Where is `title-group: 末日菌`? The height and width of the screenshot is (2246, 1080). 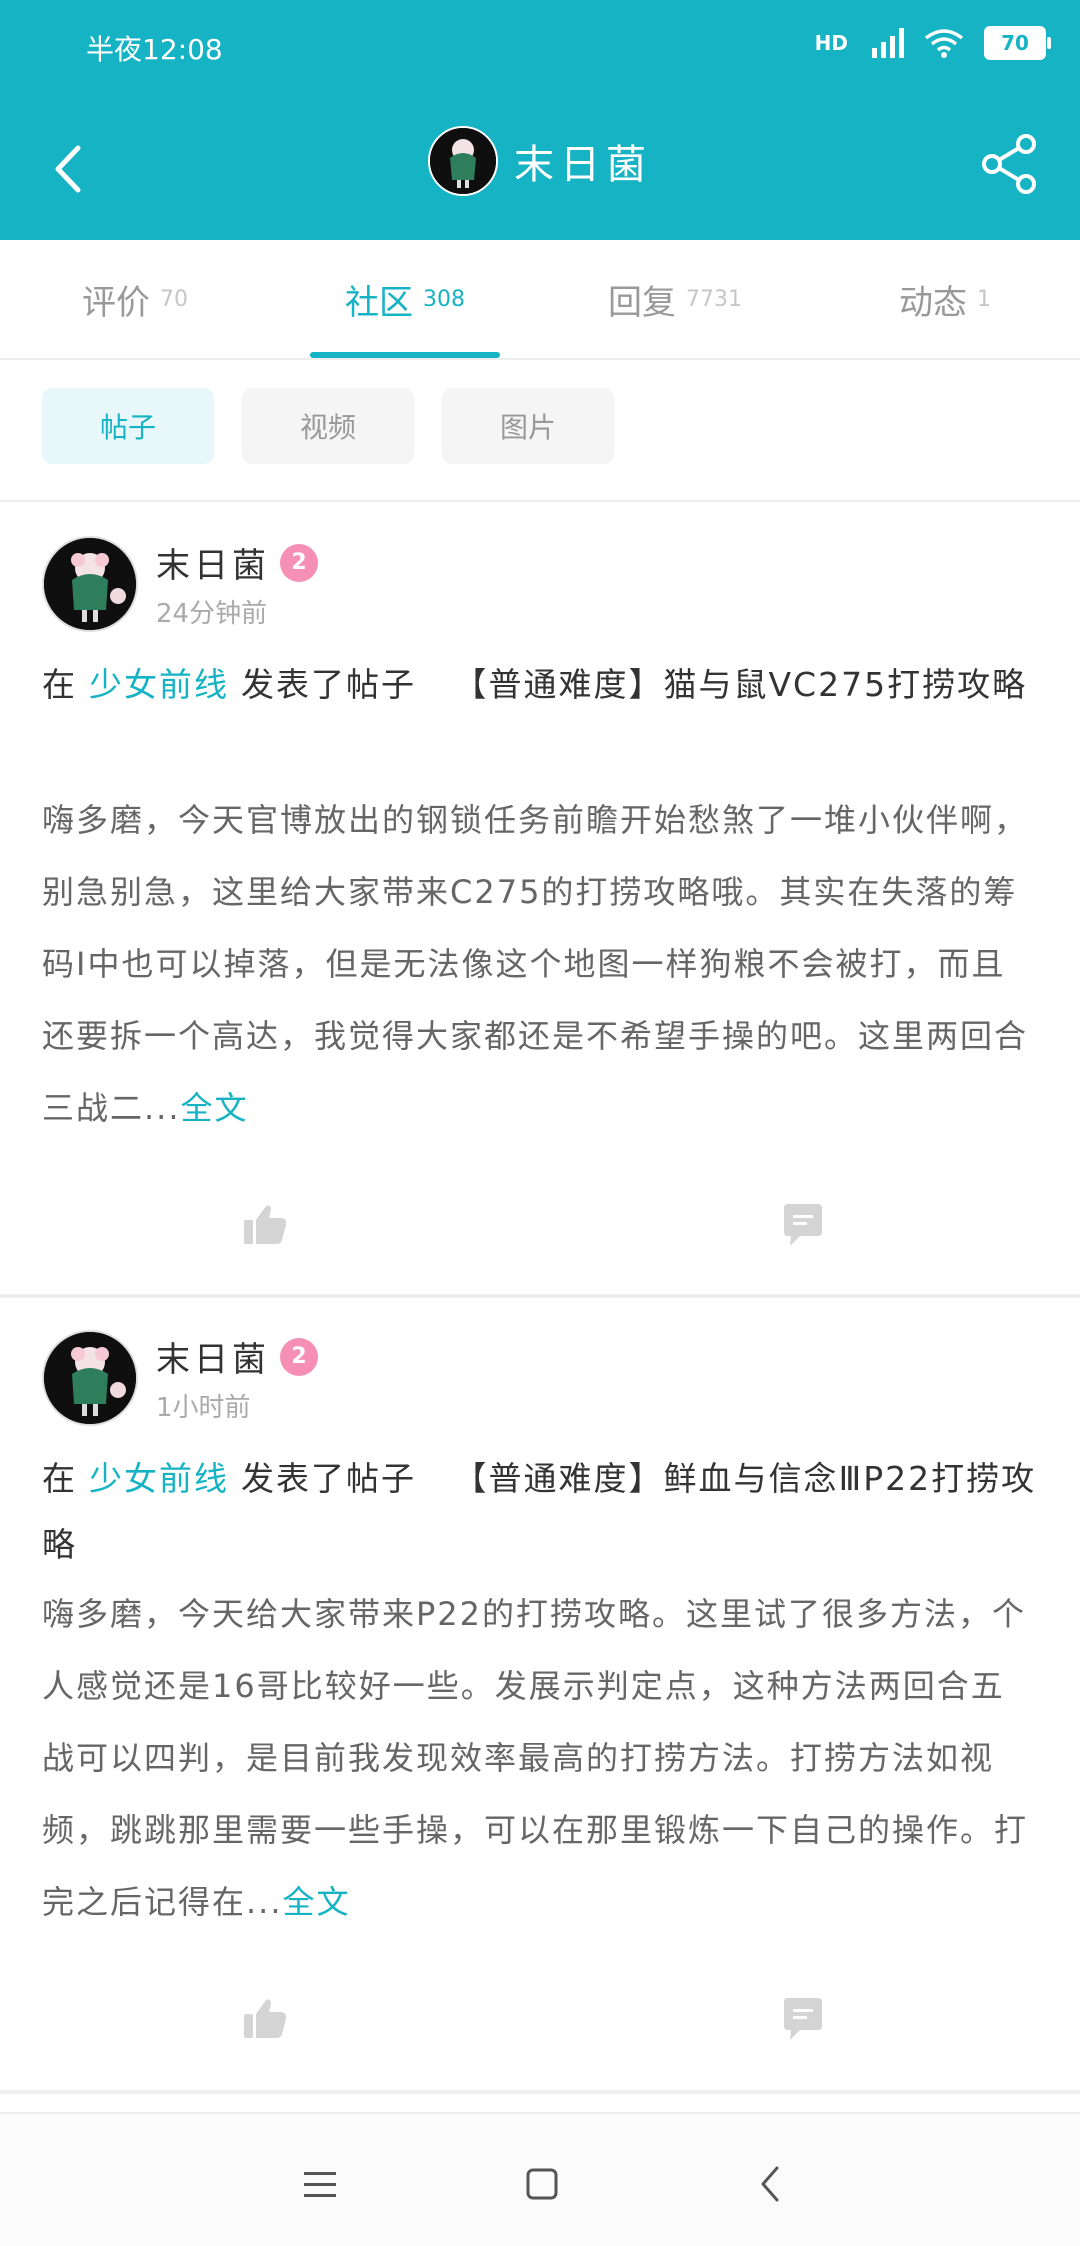
title-group: 末日菌 is located at coordinates (540, 161).